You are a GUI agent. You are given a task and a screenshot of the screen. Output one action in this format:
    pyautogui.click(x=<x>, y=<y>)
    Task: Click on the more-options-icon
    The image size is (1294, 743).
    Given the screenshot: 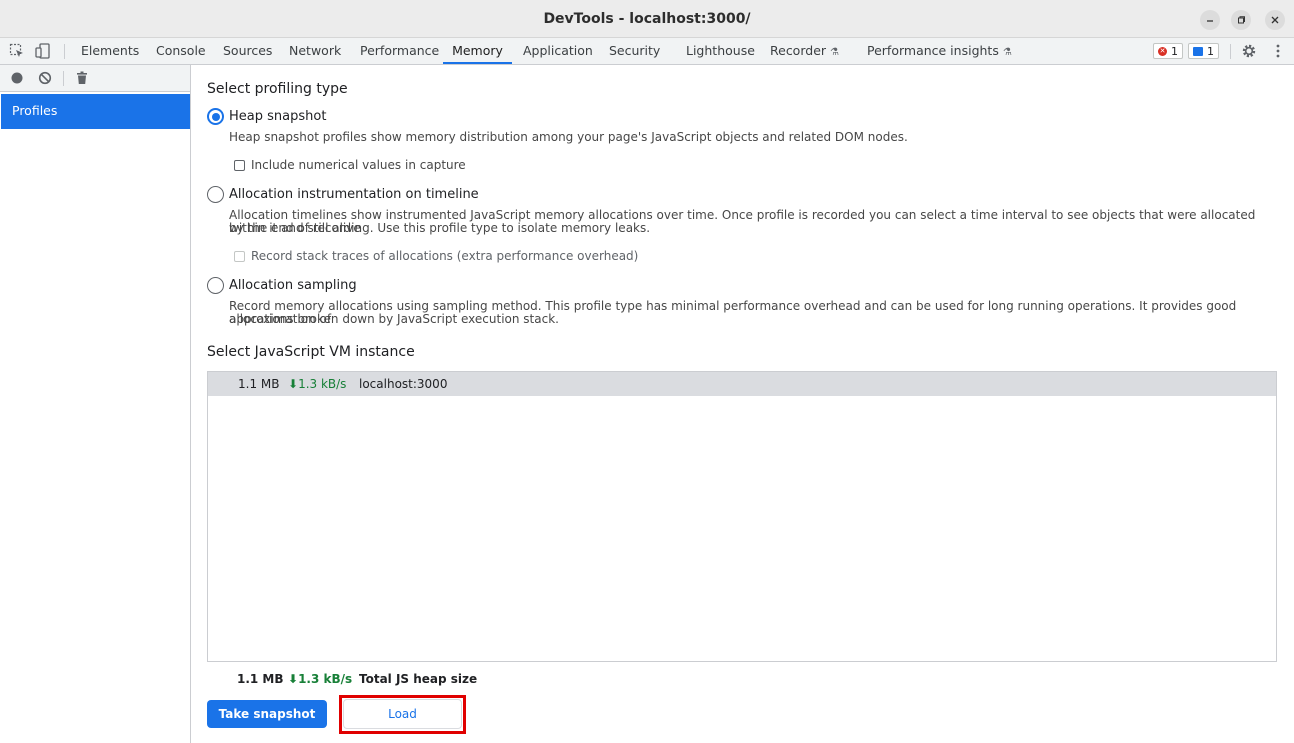 What is the action you would take?
    pyautogui.click(x=1278, y=51)
    